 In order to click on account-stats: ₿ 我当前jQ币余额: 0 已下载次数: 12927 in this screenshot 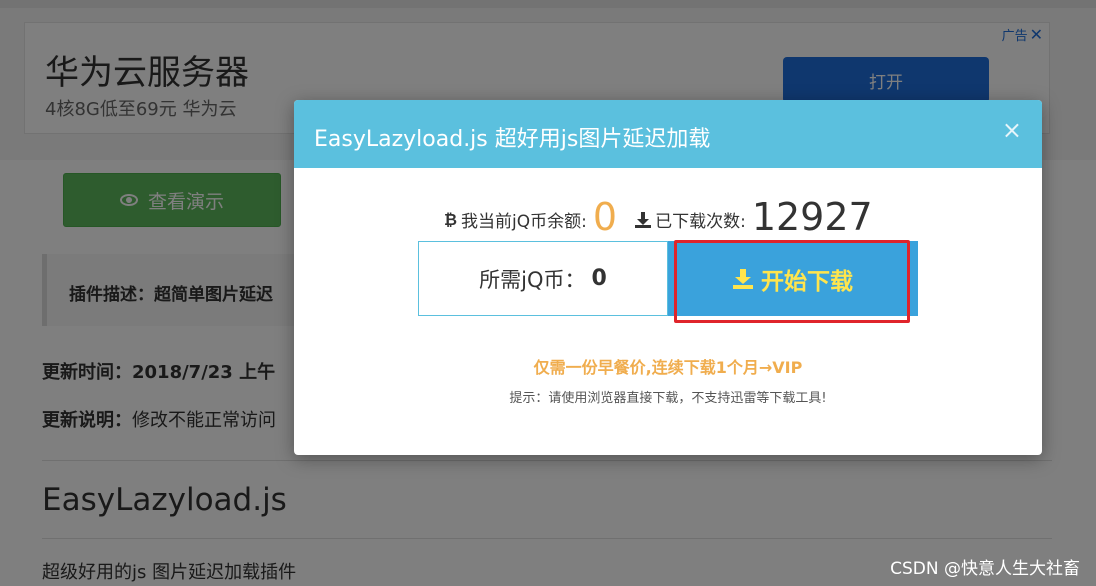, I will do `click(674, 216)`.